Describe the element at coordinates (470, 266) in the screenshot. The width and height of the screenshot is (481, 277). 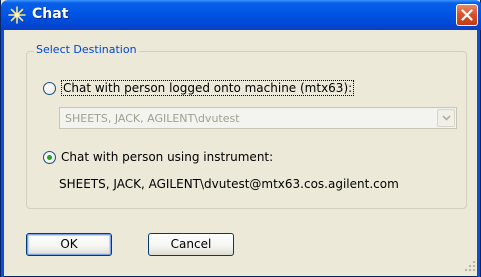
I see `resize-grip-icon` at that location.